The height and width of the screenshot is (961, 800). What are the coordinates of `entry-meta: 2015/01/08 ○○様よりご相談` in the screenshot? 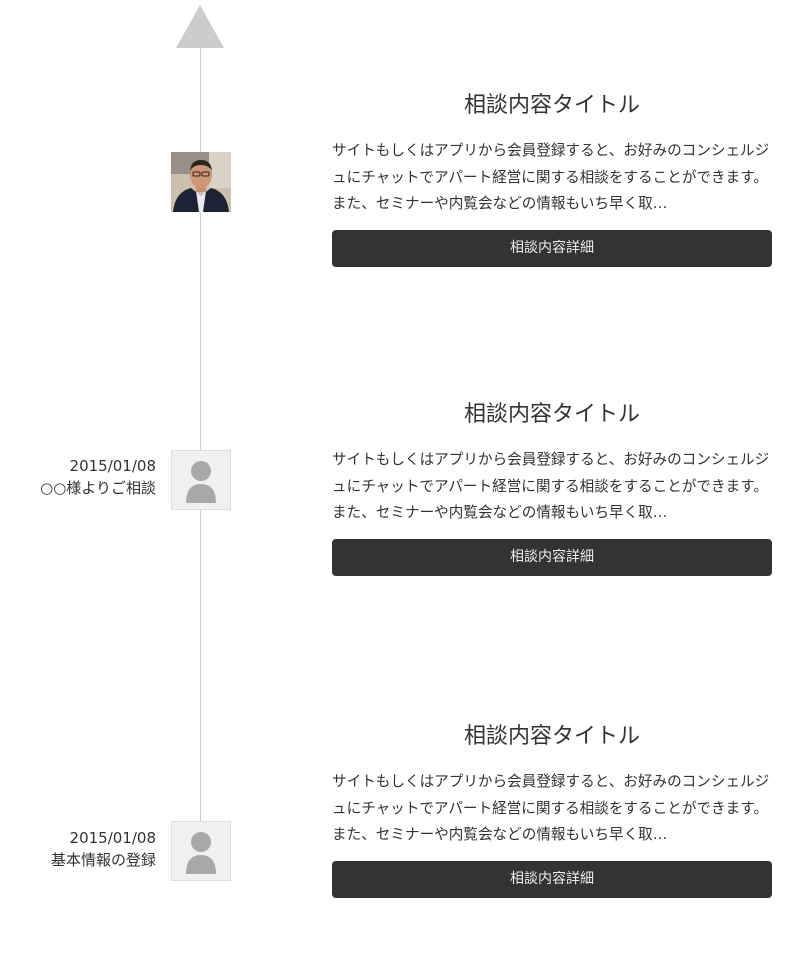 It's located at (83, 477).